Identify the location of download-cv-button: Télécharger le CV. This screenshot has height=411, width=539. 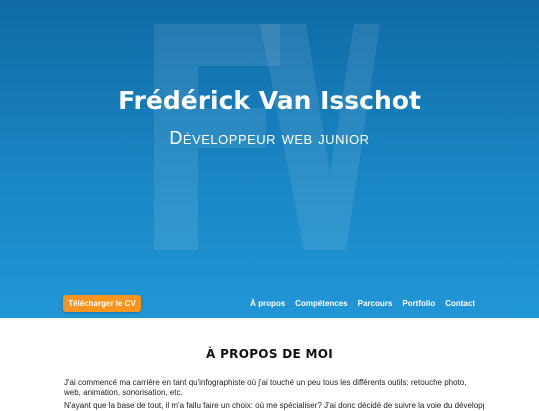
(102, 303).